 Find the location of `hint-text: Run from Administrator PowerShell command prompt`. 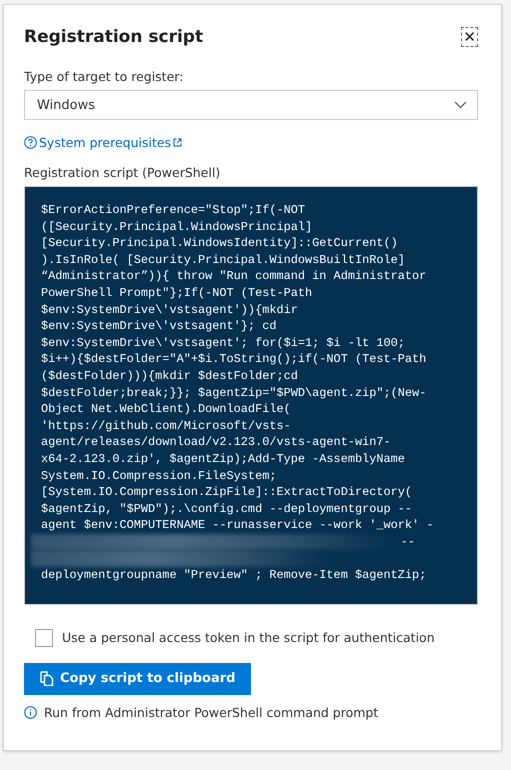

hint-text: Run from Administrator PowerShell command prompt is located at coordinates (211, 712).